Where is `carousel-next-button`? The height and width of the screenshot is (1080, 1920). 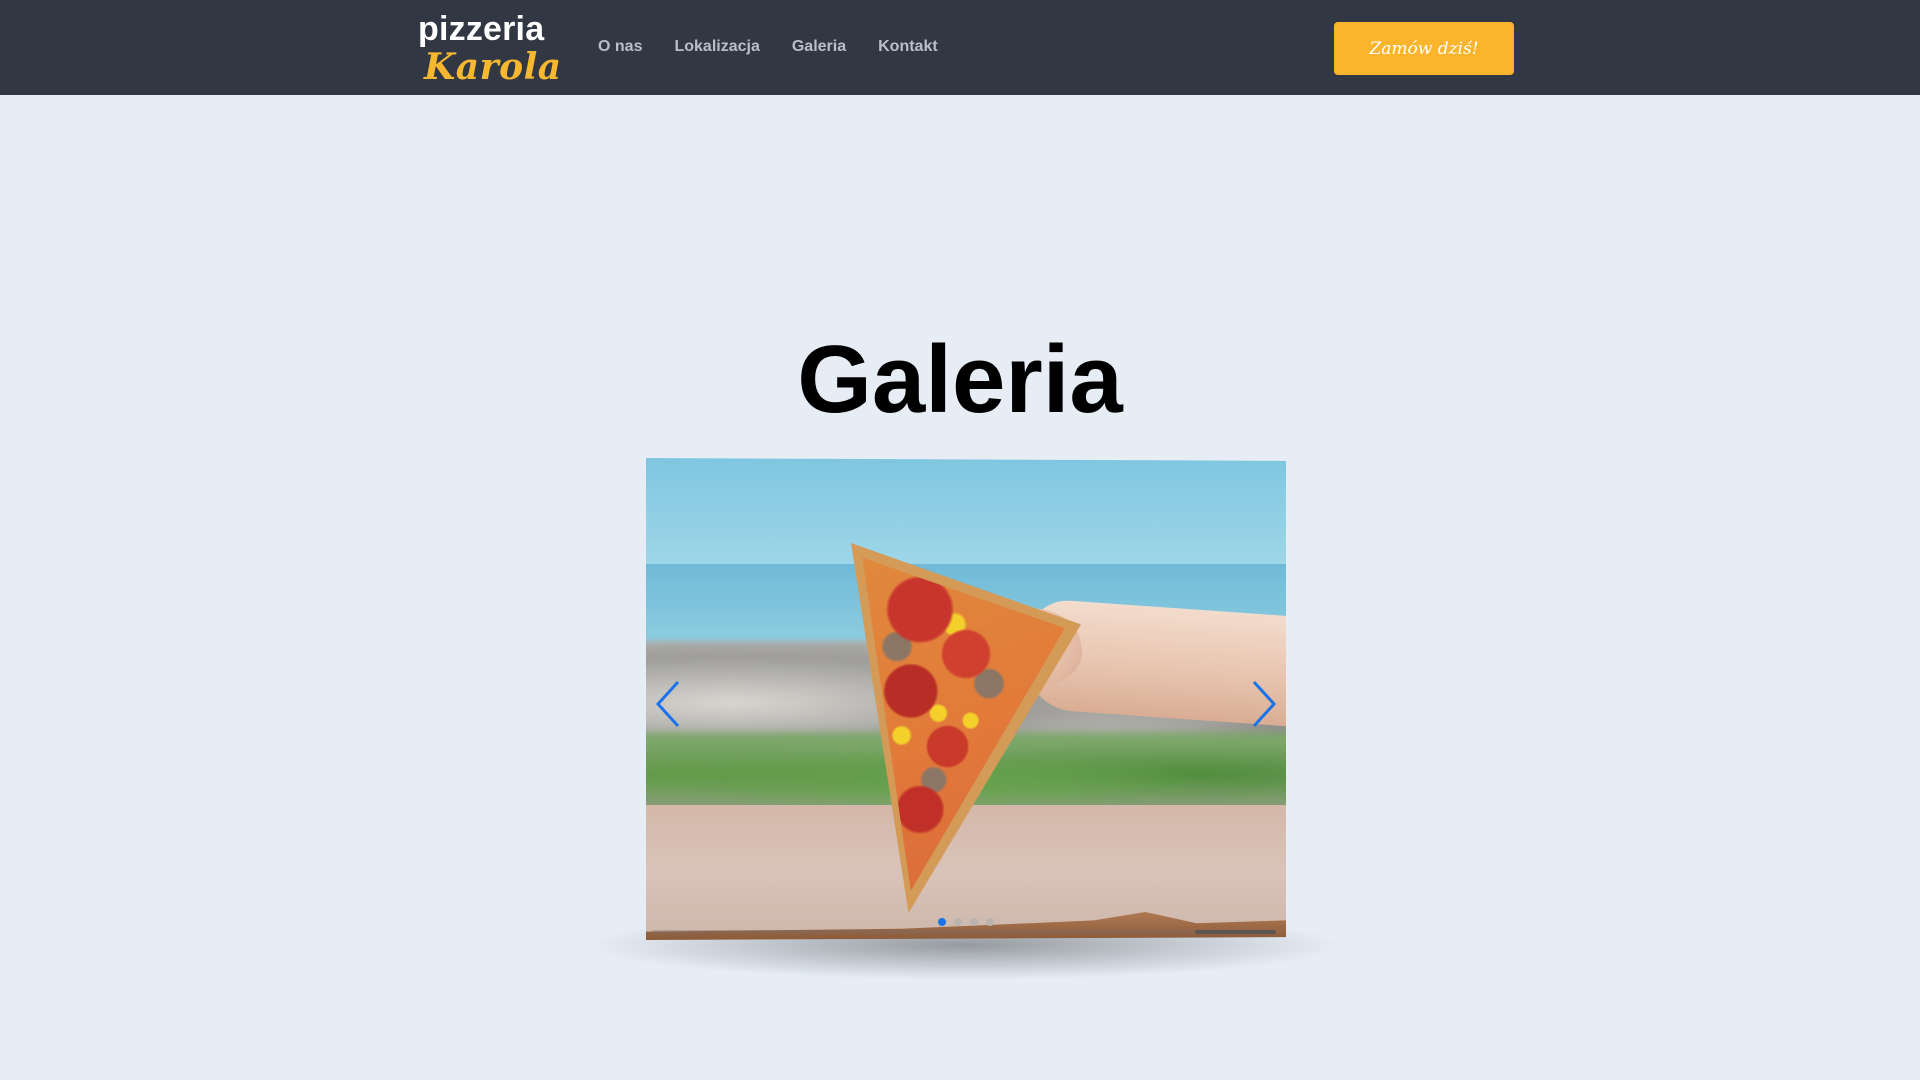 carousel-next-button is located at coordinates (1264, 704).